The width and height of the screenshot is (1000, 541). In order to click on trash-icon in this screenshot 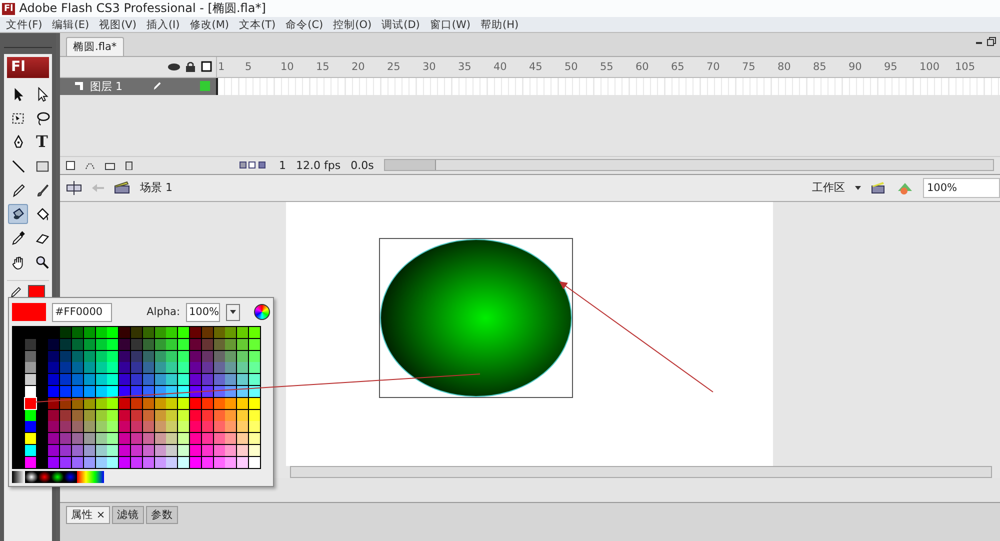, I will do `click(129, 165)`.